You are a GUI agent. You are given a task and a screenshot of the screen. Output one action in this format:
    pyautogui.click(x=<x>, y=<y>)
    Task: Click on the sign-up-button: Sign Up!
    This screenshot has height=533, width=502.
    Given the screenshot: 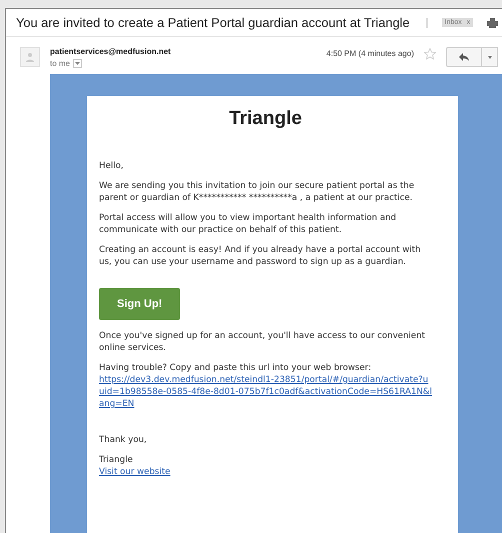 What is the action you would take?
    pyautogui.click(x=139, y=304)
    